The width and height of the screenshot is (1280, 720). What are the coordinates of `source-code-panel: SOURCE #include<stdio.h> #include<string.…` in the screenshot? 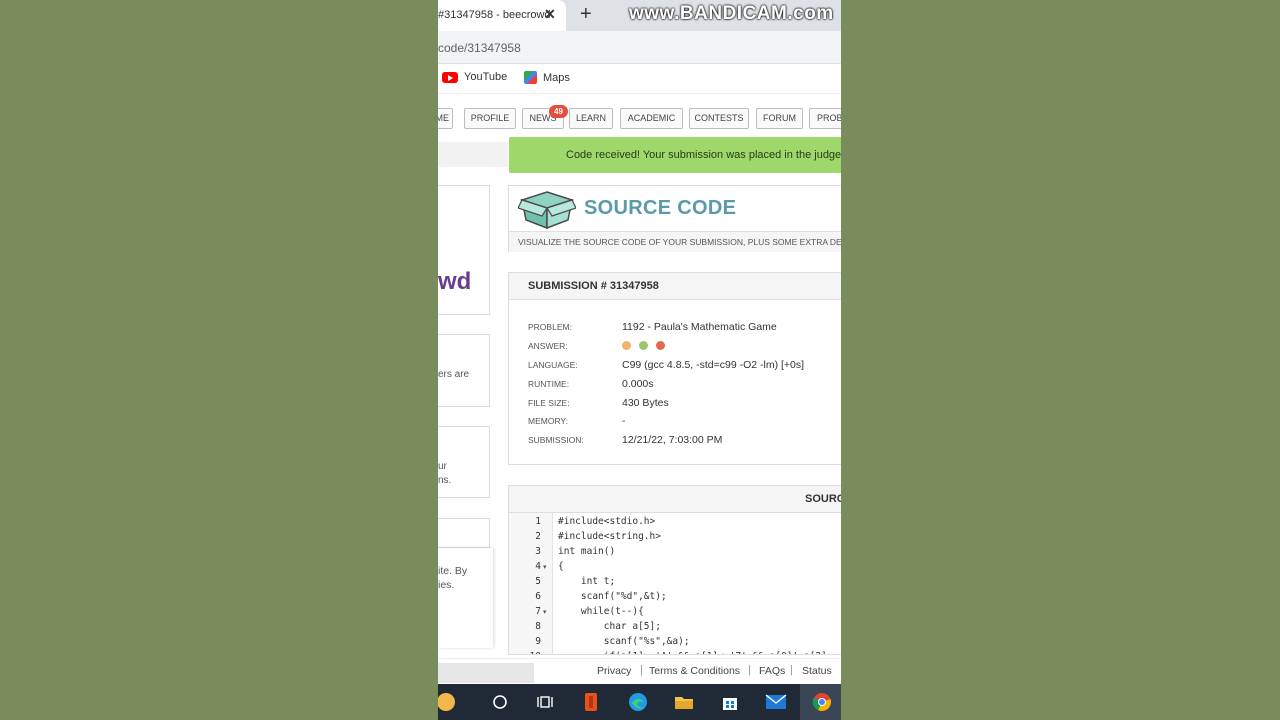 It's located at (674, 570).